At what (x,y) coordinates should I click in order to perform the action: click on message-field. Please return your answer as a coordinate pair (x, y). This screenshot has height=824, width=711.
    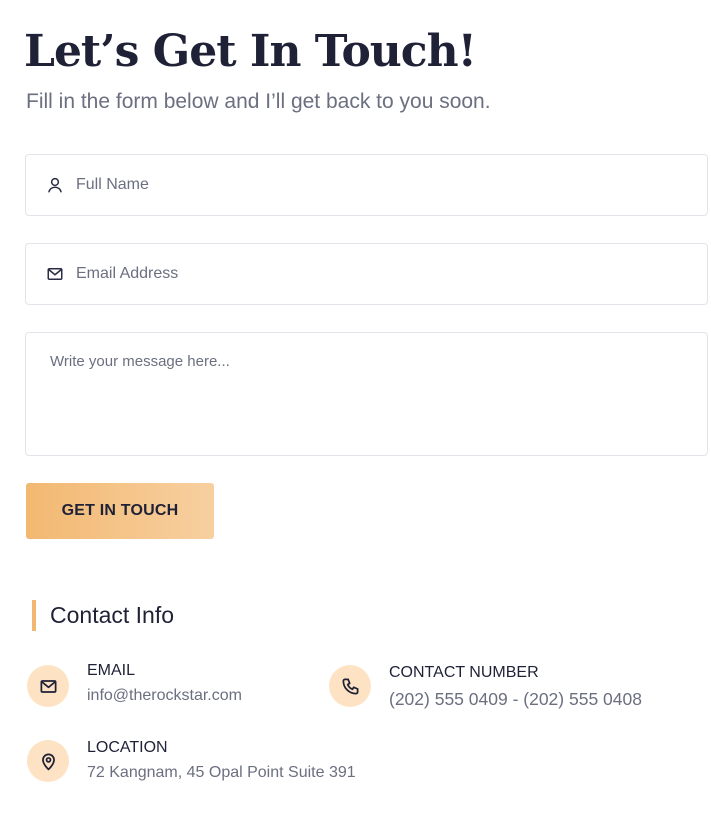
    Looking at the image, I should click on (366, 394).